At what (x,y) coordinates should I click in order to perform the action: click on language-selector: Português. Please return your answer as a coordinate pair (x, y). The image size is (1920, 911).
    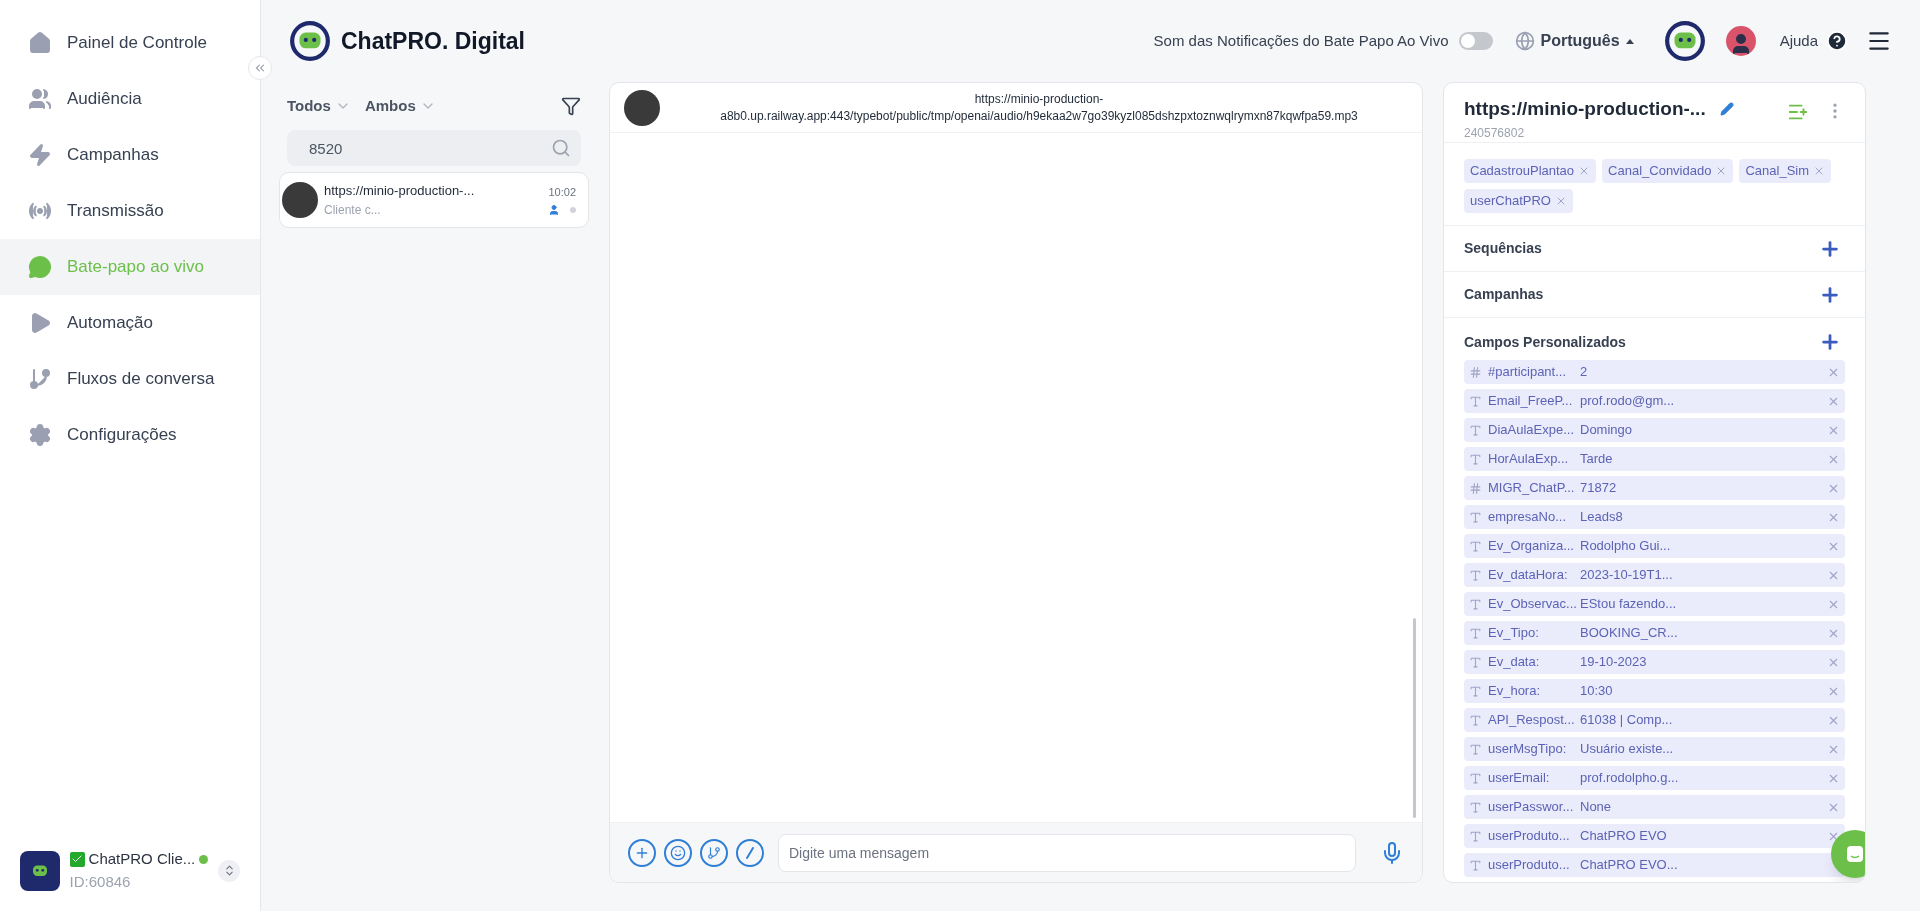
    Looking at the image, I should click on (1587, 41).